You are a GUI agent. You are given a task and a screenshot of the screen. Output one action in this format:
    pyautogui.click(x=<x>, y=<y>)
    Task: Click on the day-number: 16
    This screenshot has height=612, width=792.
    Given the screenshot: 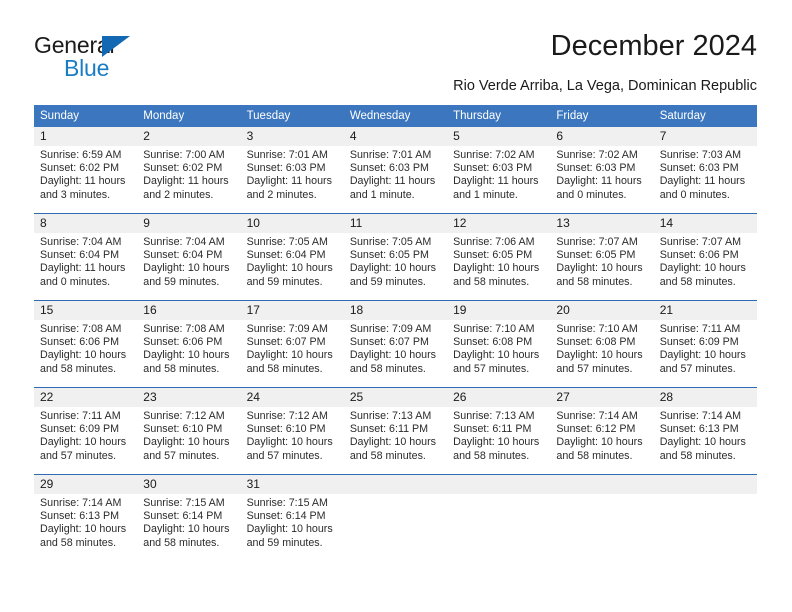 What is the action you would take?
    pyautogui.click(x=189, y=310)
    